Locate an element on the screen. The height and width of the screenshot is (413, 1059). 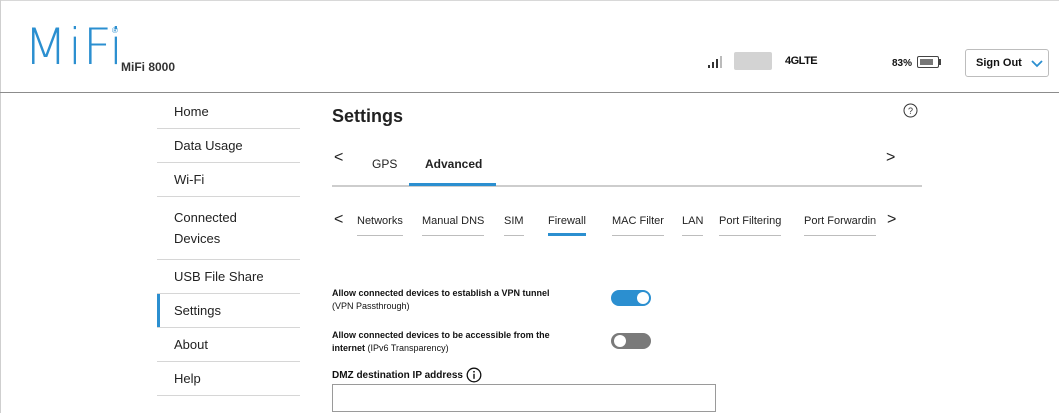
sidebar-item-data-usage: Data Usage is located at coordinates (228, 146).